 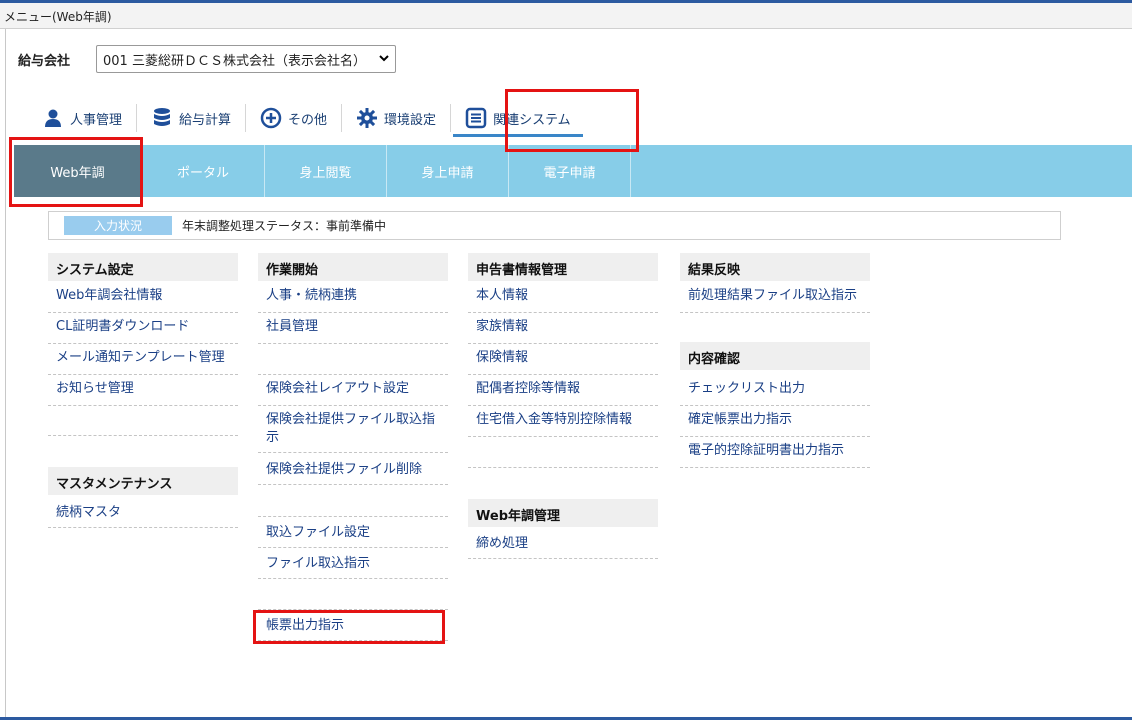 I want to click on link-employee-management: 社員管理, so click(x=353, y=331).